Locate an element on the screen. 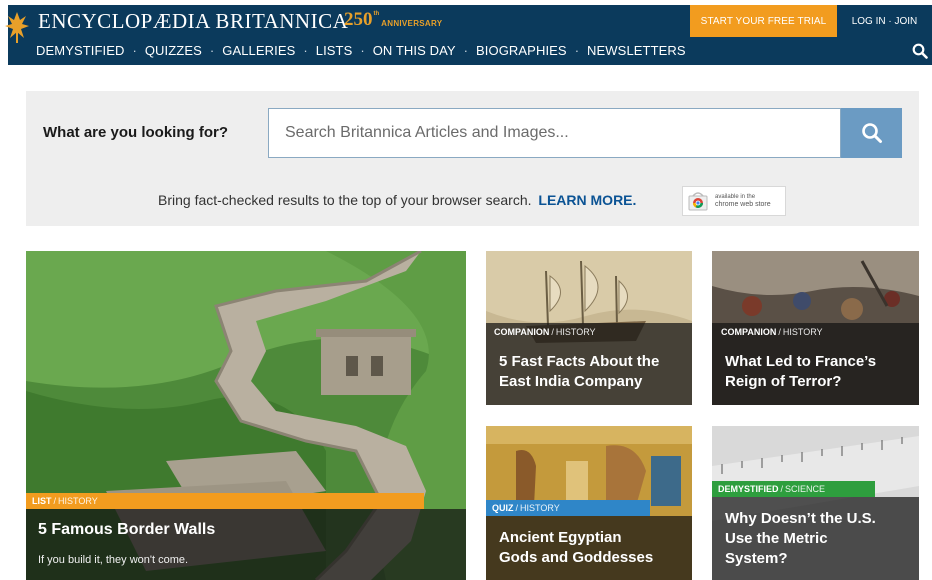  chrome-badge-line2: chrome web store is located at coordinates (743, 204).